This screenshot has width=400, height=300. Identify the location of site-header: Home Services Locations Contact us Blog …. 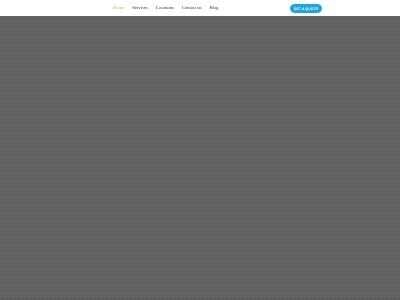
(200, 8).